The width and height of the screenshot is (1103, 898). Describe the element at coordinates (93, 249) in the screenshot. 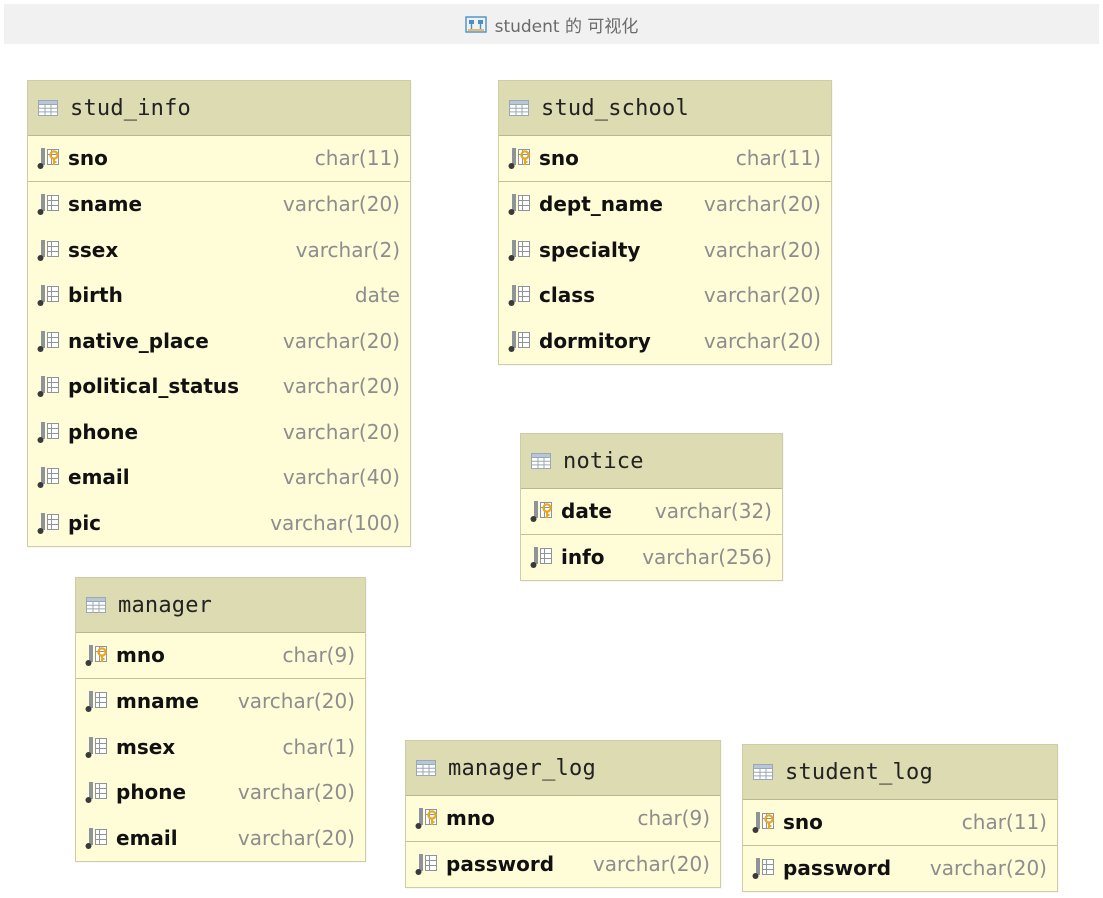

I see `column-name: ssex` at that location.